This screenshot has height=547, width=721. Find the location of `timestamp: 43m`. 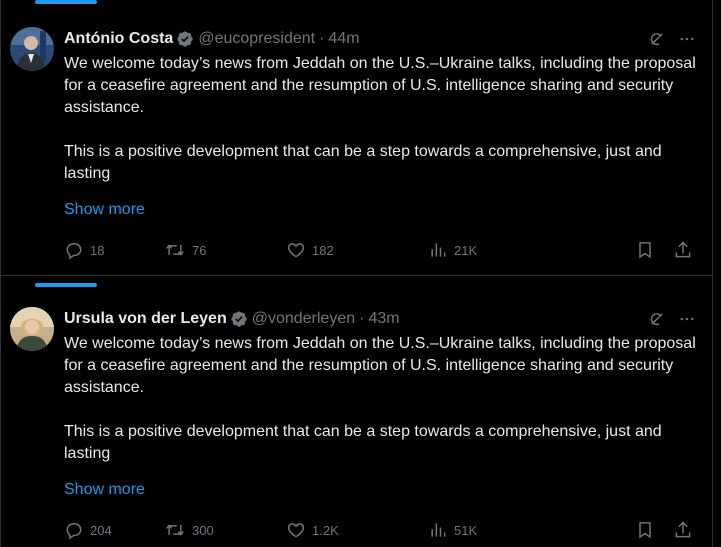

timestamp: 43m is located at coordinates (383, 319).